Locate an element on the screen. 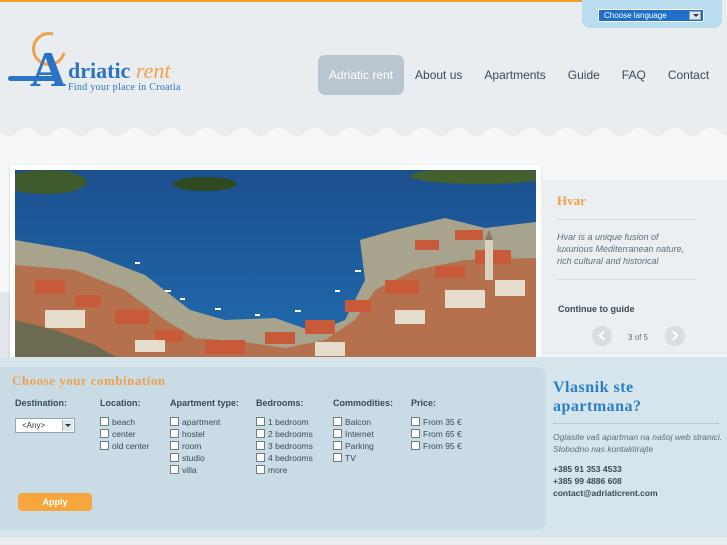 The image size is (727, 545). continue-to-guide-link: Continue to guide is located at coordinates (596, 309).